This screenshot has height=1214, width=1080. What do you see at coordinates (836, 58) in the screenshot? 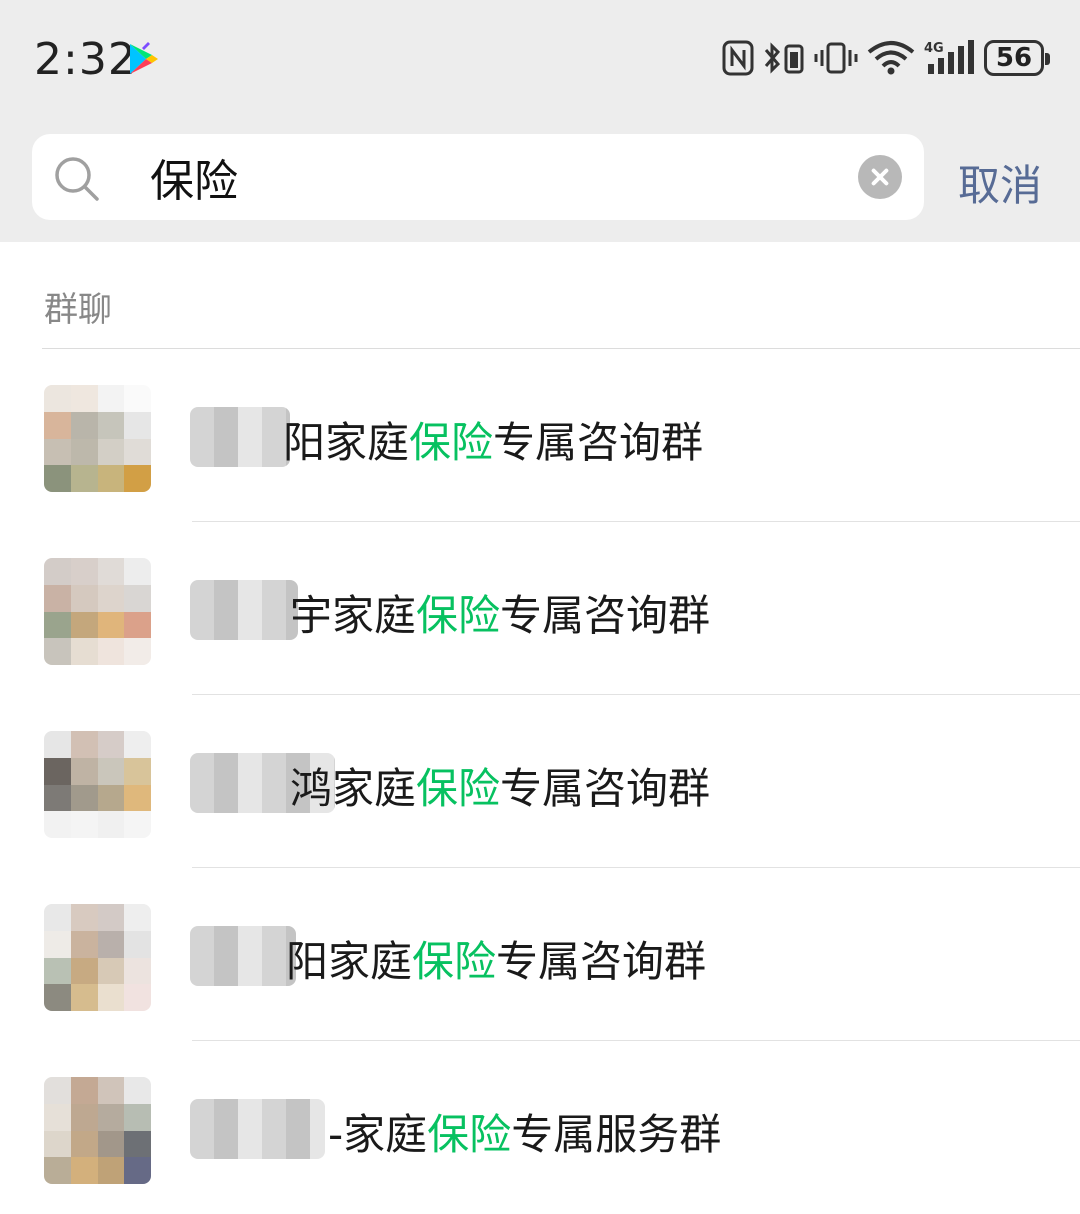
I see `vibrate-icon` at bounding box center [836, 58].